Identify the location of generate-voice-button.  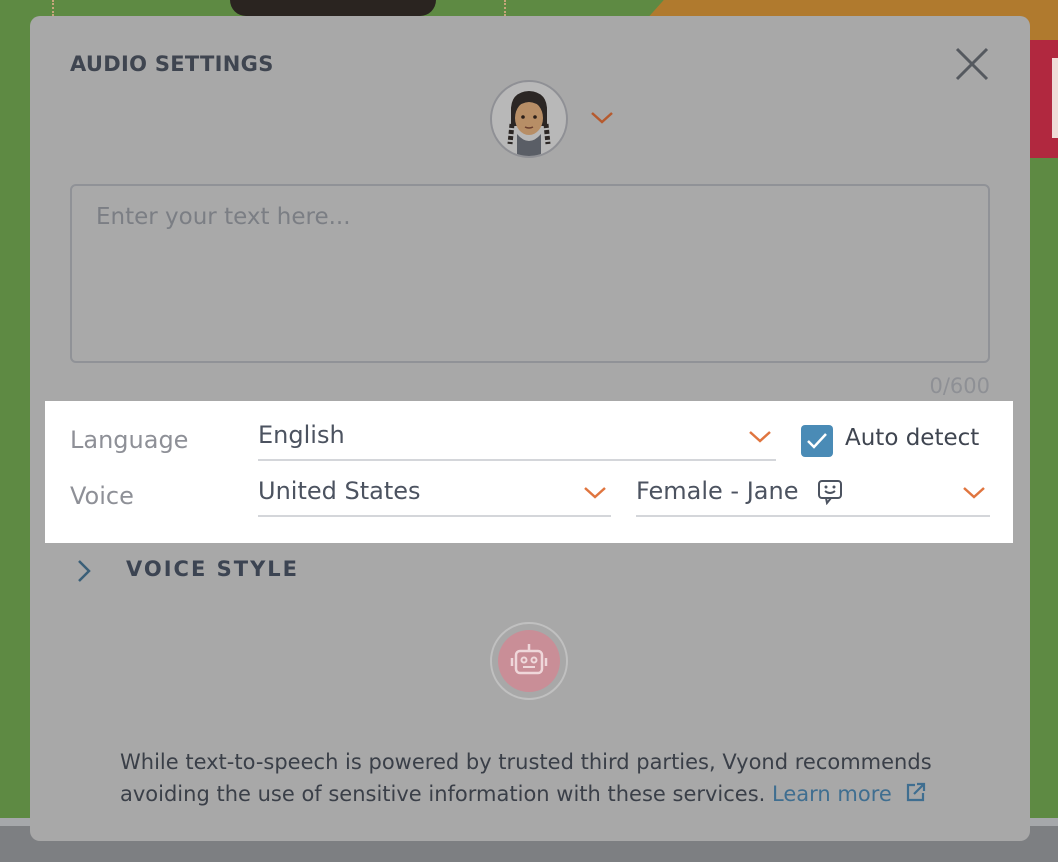
(529, 661).